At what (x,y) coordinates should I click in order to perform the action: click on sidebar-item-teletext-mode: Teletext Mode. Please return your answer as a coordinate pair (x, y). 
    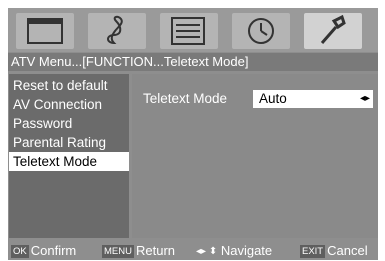
    Looking at the image, I should click on (69, 161).